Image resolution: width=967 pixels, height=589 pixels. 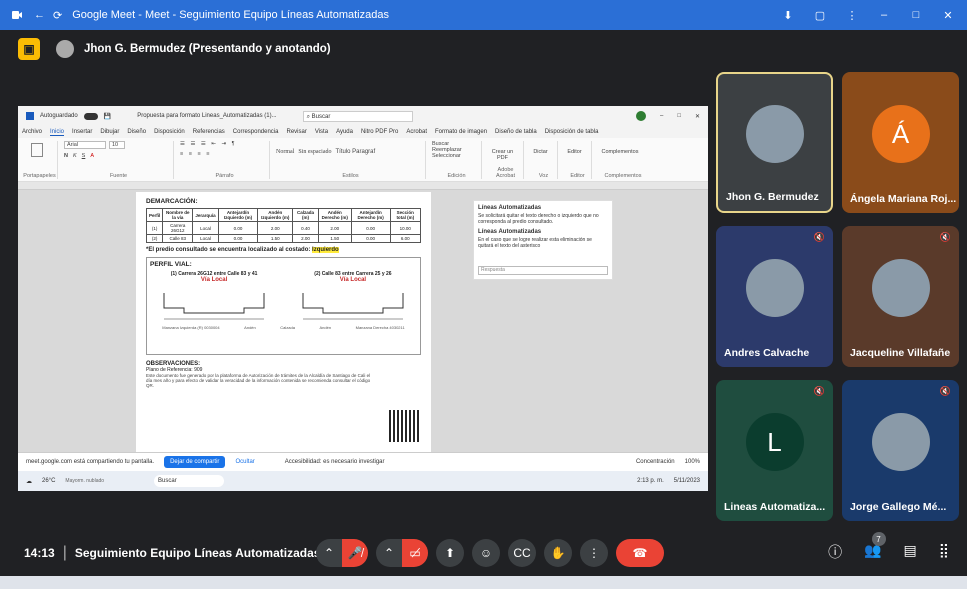 I want to click on ribbon-group-editor: Editor Editor, so click(x=578, y=160).